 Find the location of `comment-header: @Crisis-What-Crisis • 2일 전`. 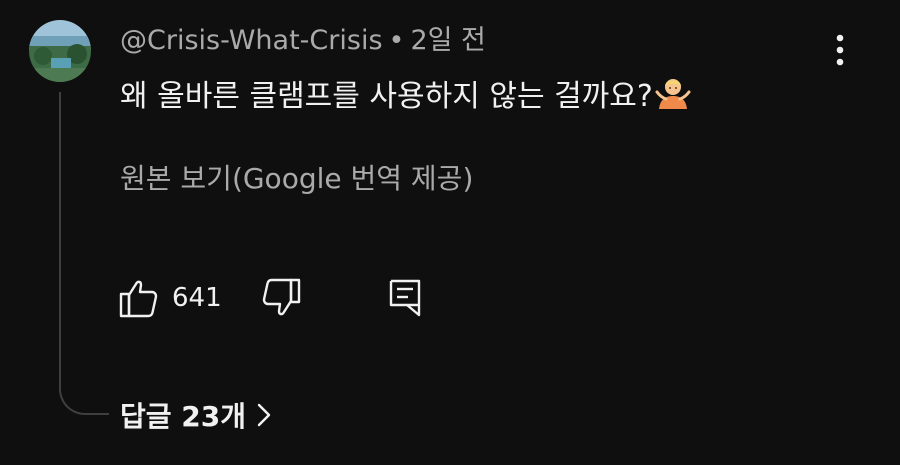

comment-header: @Crisis-What-Crisis • 2일 전 is located at coordinates (303, 41).